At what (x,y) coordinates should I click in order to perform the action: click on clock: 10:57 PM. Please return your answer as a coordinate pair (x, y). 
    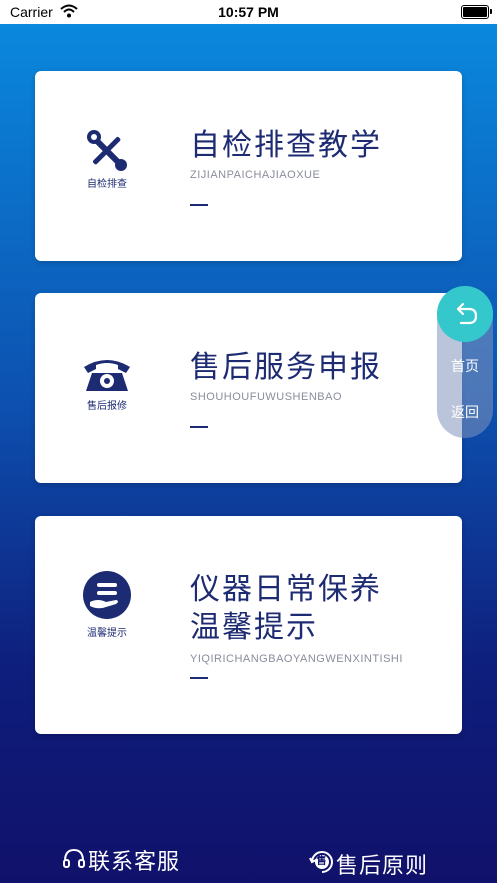
    Looking at the image, I should click on (248, 12).